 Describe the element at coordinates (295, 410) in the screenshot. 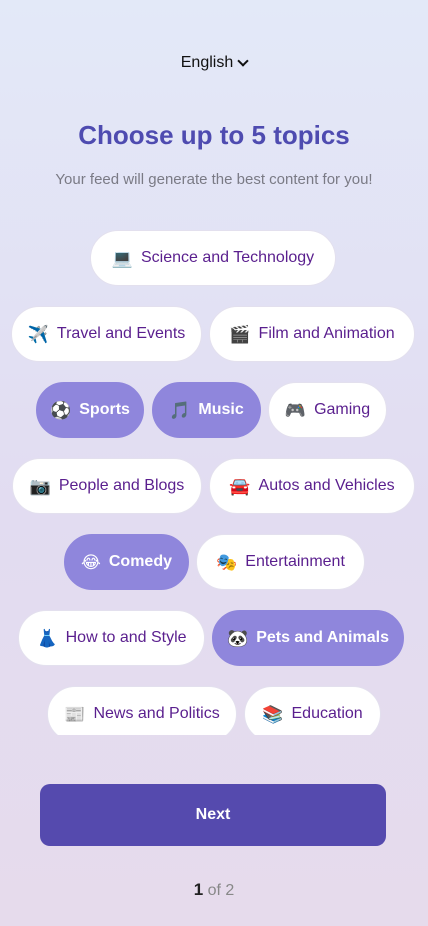

I see `game-controller-icon: 🎮` at that location.